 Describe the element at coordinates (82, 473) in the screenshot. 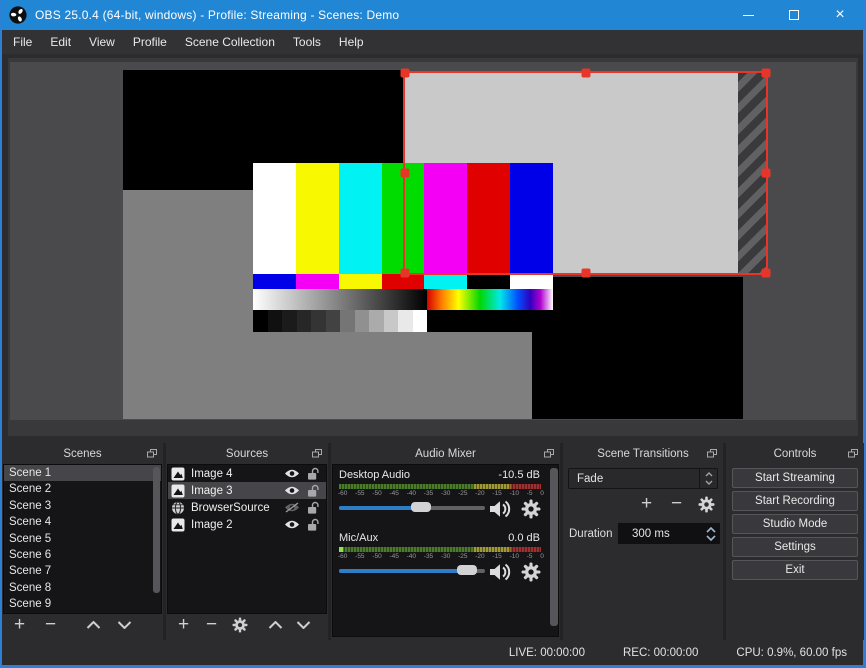

I see `scene-list-item: Scene 1` at that location.